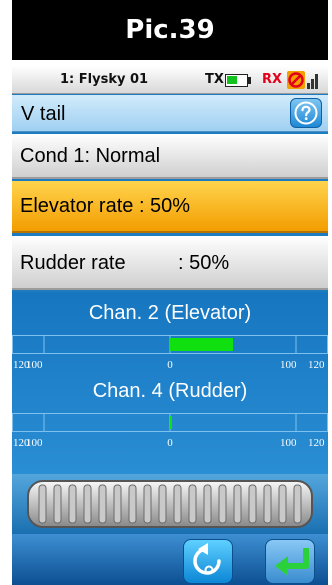 Image resolution: width=332 pixels, height=585 pixels. Describe the element at coordinates (90, 156) in the screenshot. I see `condition-label: Cond 1: Normal` at that location.